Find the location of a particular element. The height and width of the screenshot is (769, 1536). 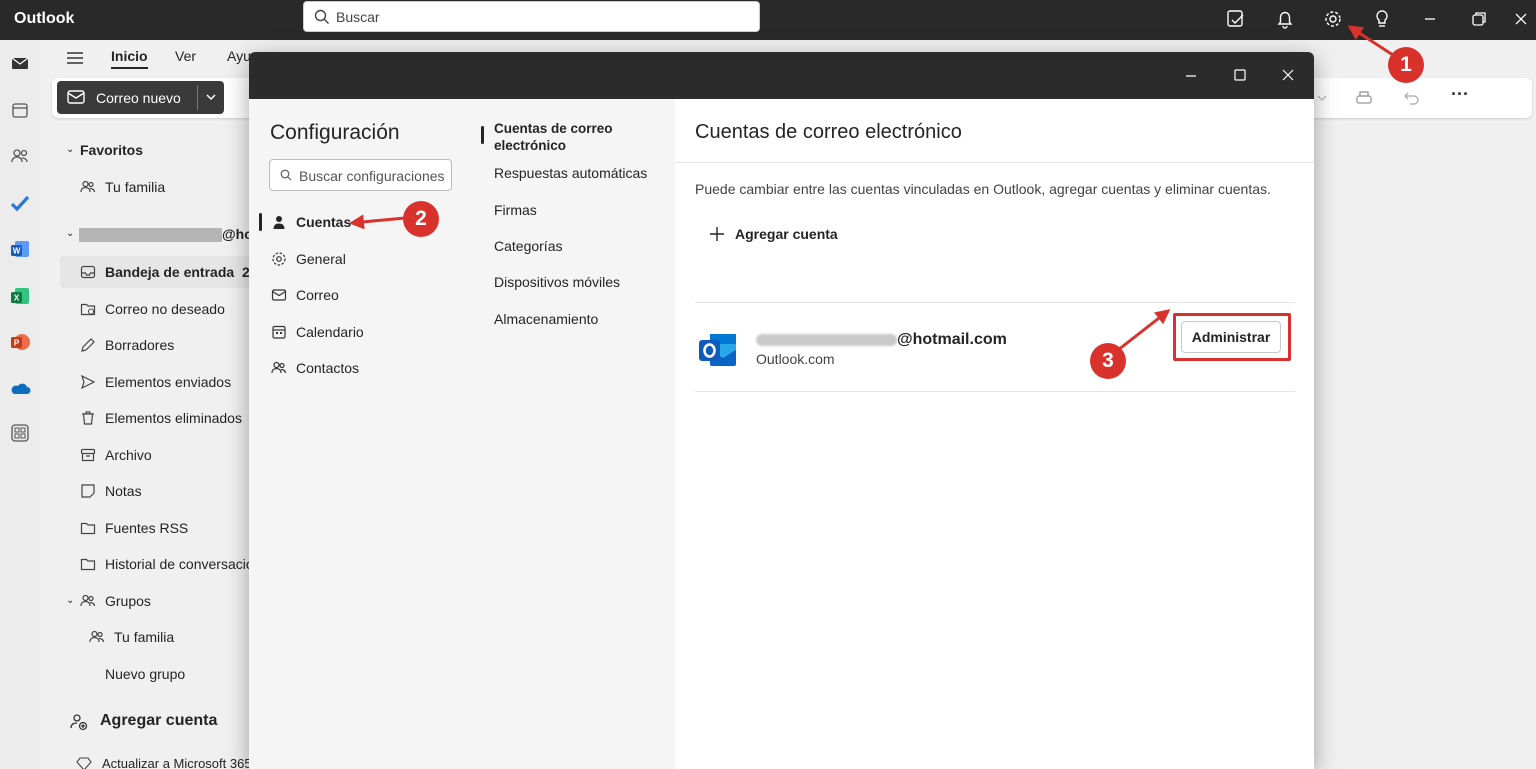

folder-label: Elementos eliminados is located at coordinates (173, 418).